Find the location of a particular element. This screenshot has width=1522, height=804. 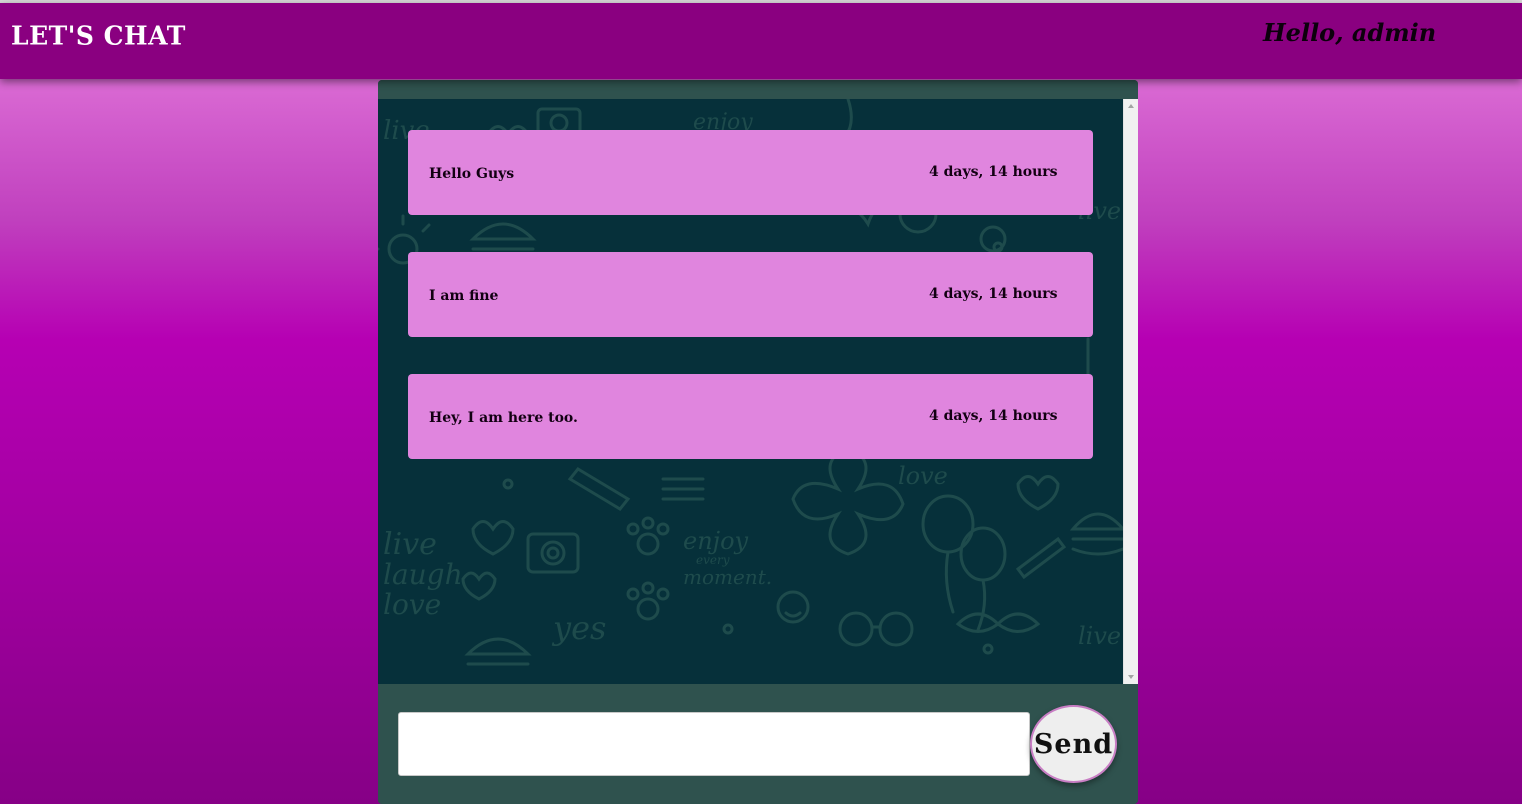

chat-topbar is located at coordinates (758, 89).